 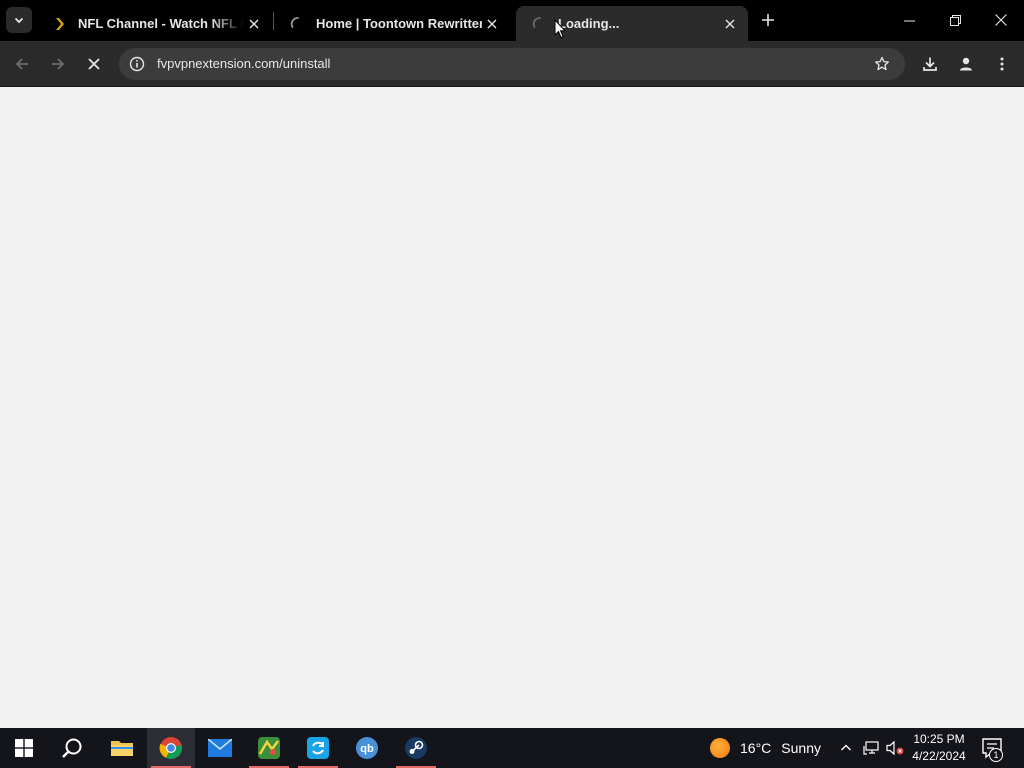 I want to click on weather-temperature: 16°C, so click(x=756, y=748).